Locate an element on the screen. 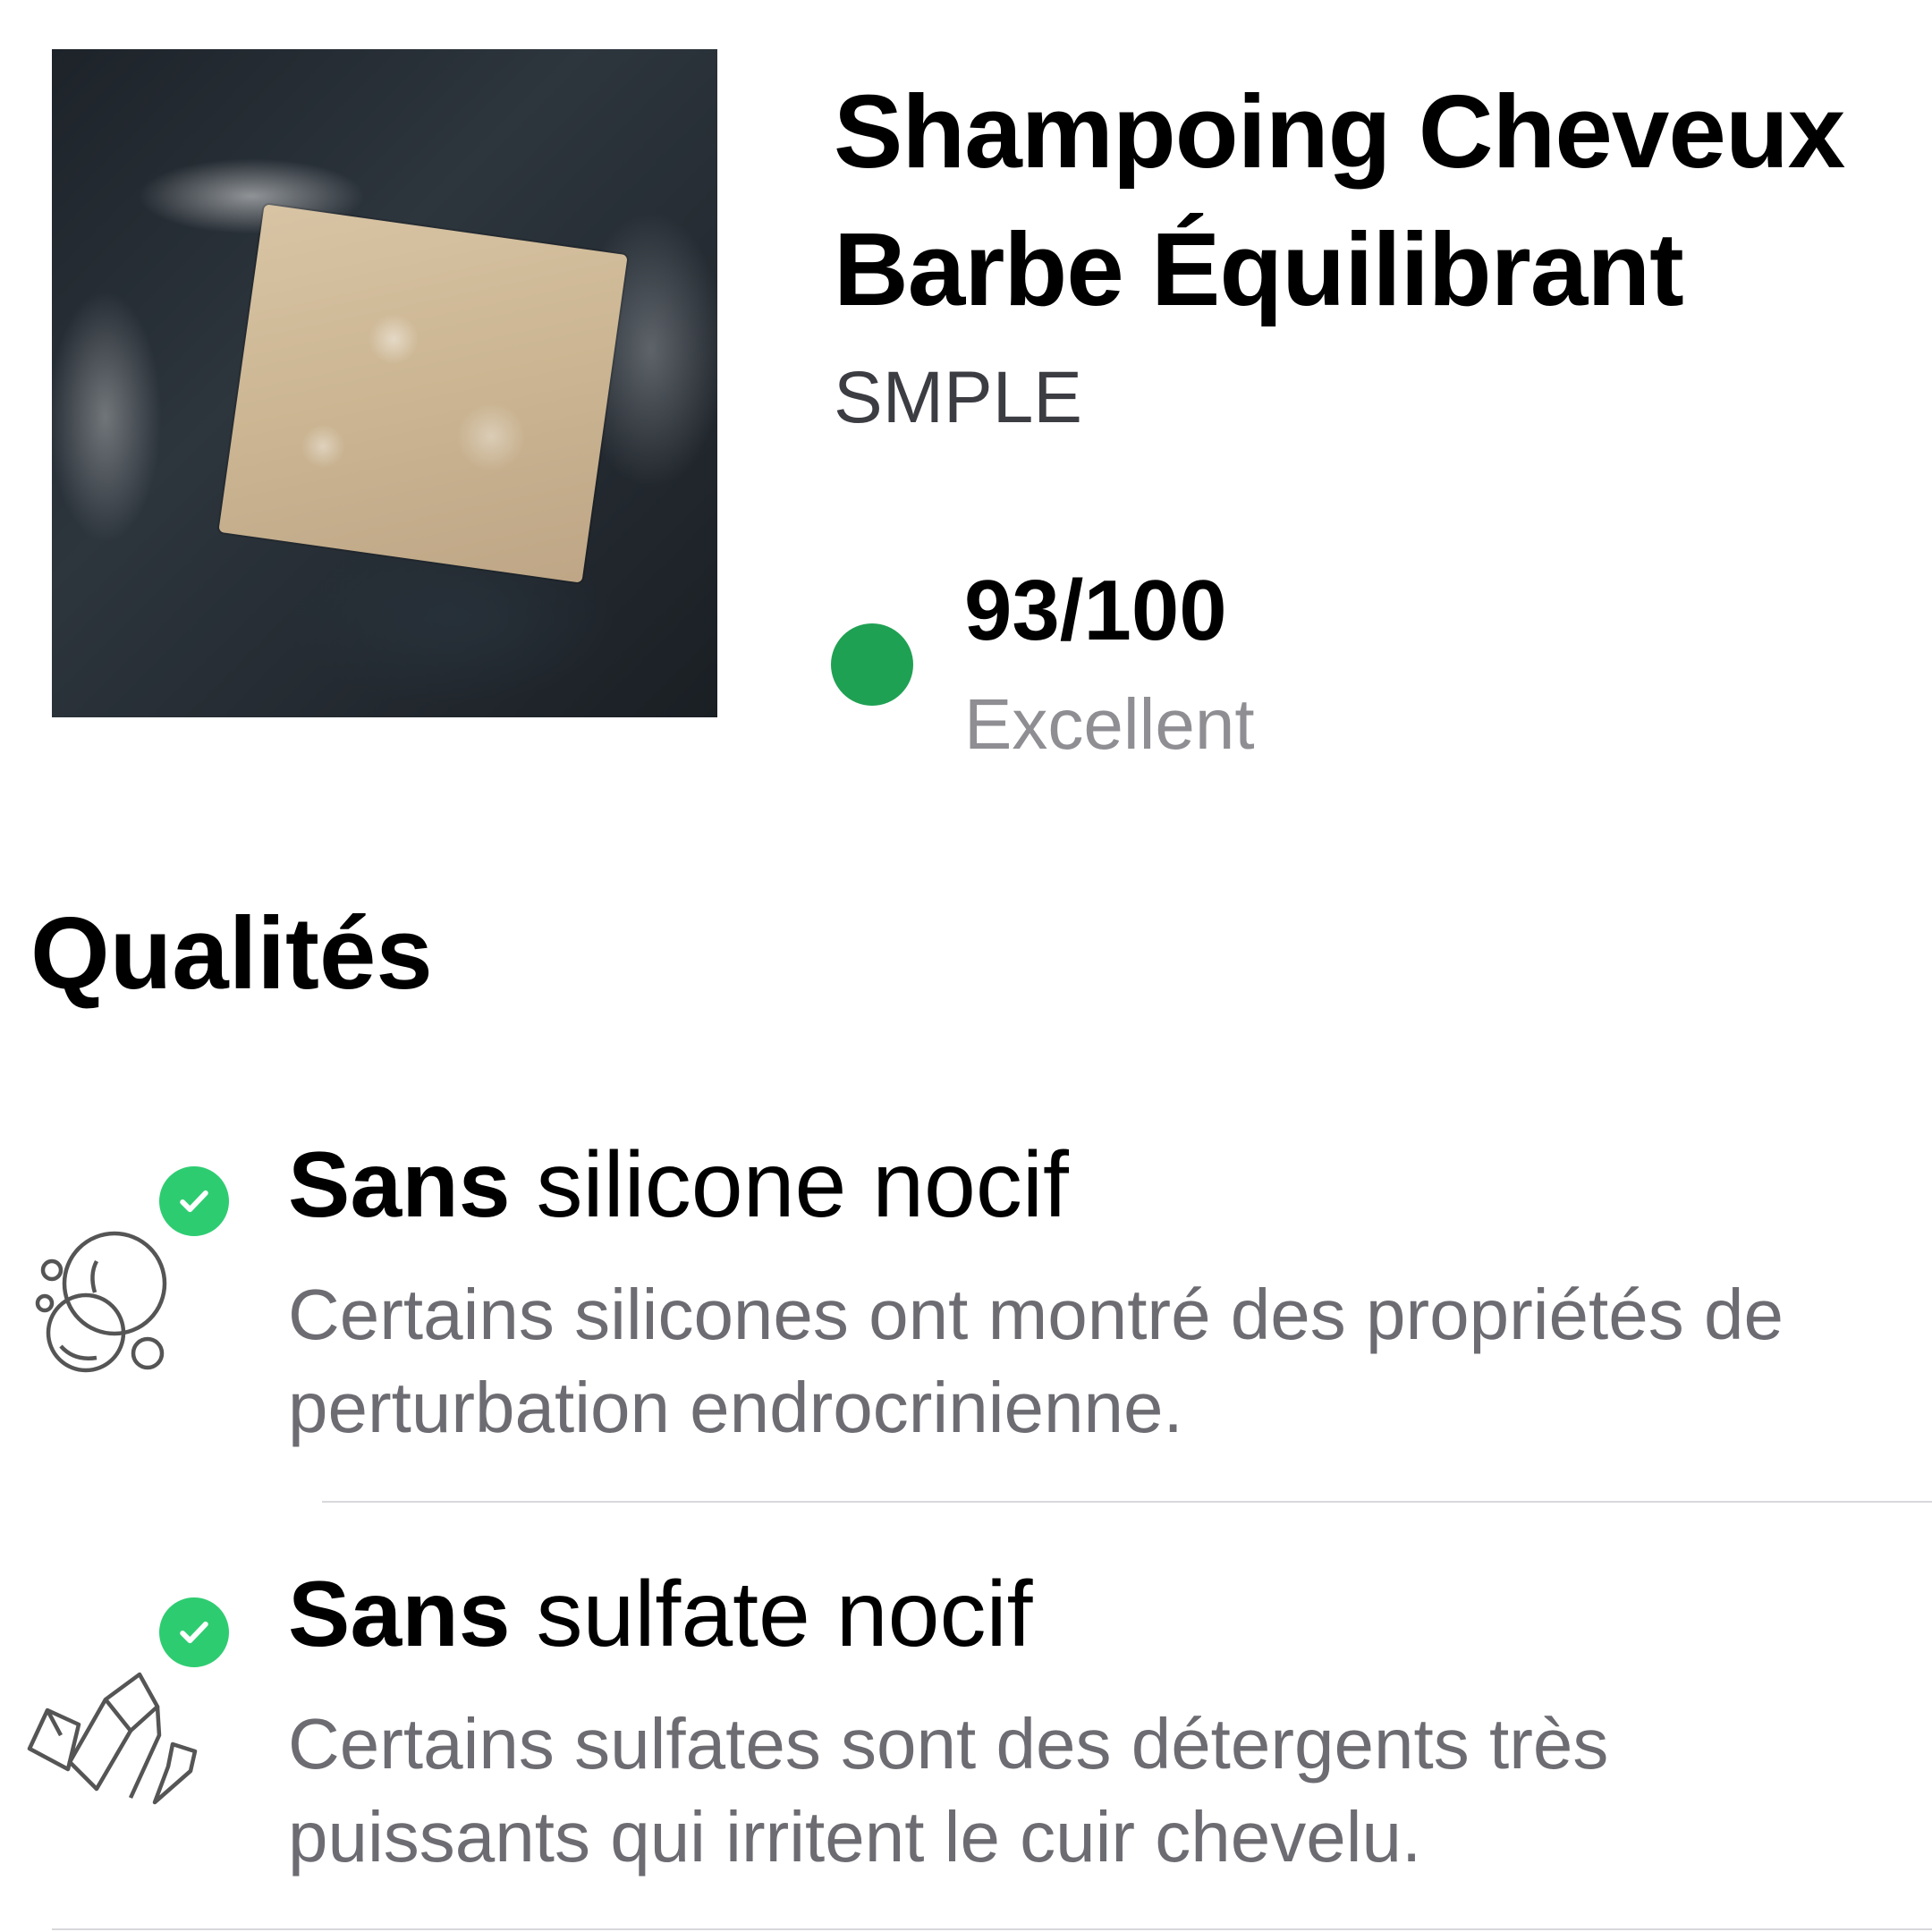 Image resolution: width=1932 pixels, height=1932 pixels. quality-title-rest: silicone nocif is located at coordinates (789, 1185).